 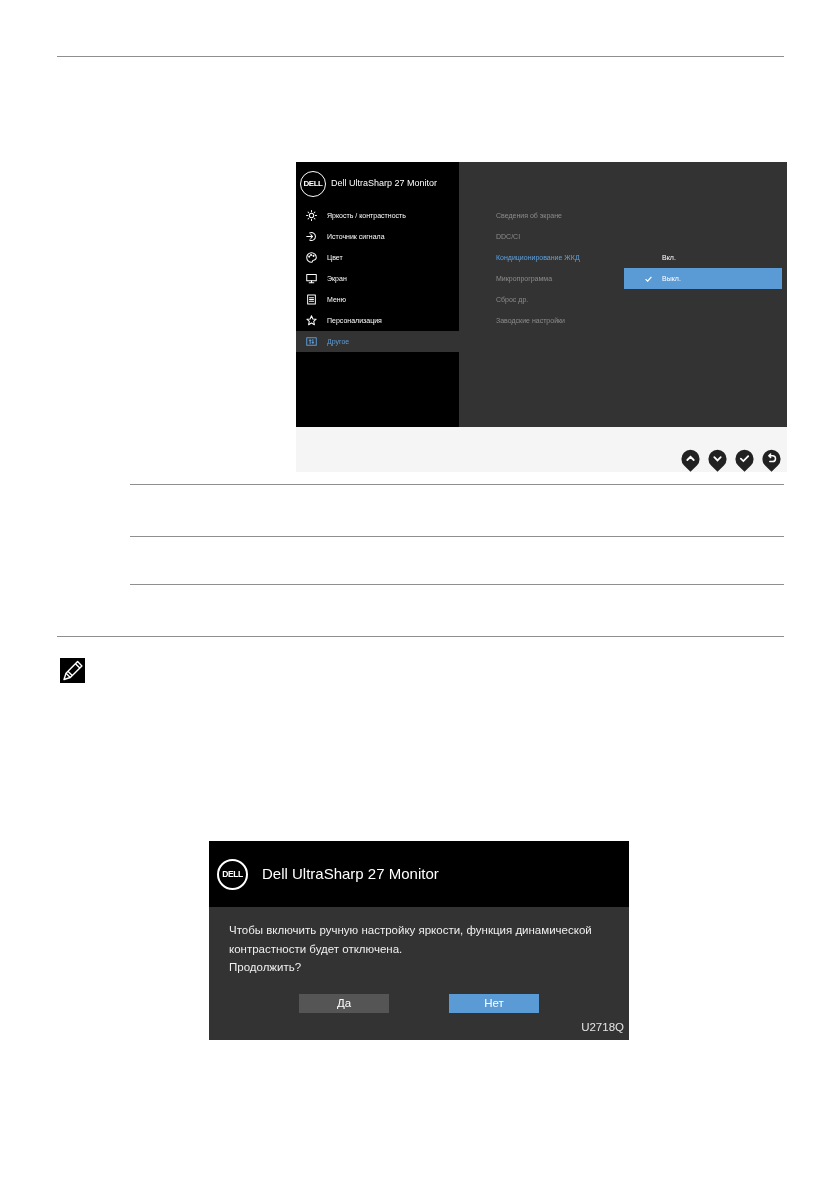 What do you see at coordinates (350, 874) in the screenshot?
I see `dialog-title: Dell UltraSharp 27 Monitor` at bounding box center [350, 874].